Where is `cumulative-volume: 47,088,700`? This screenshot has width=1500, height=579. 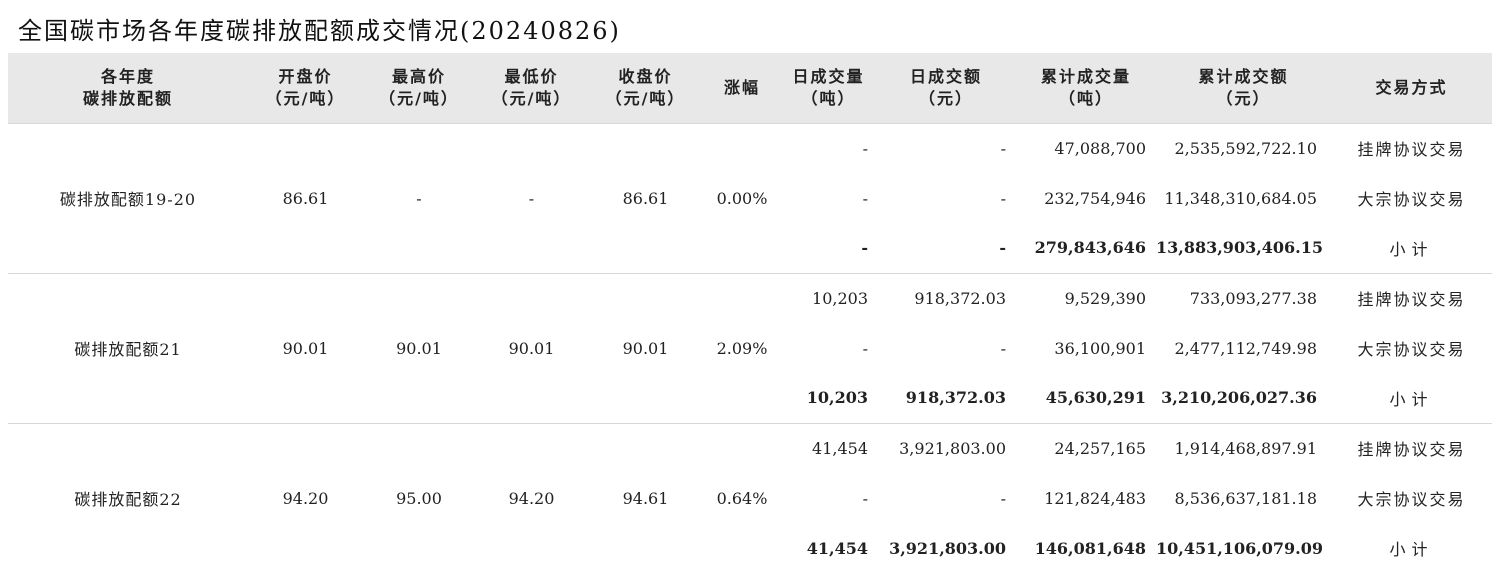 cumulative-volume: 47,088,700 is located at coordinates (1086, 147).